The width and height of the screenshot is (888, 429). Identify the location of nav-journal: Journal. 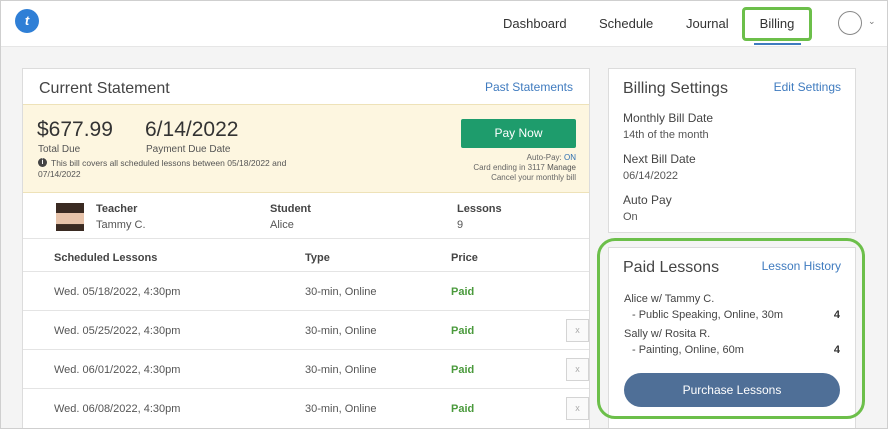
(707, 23).